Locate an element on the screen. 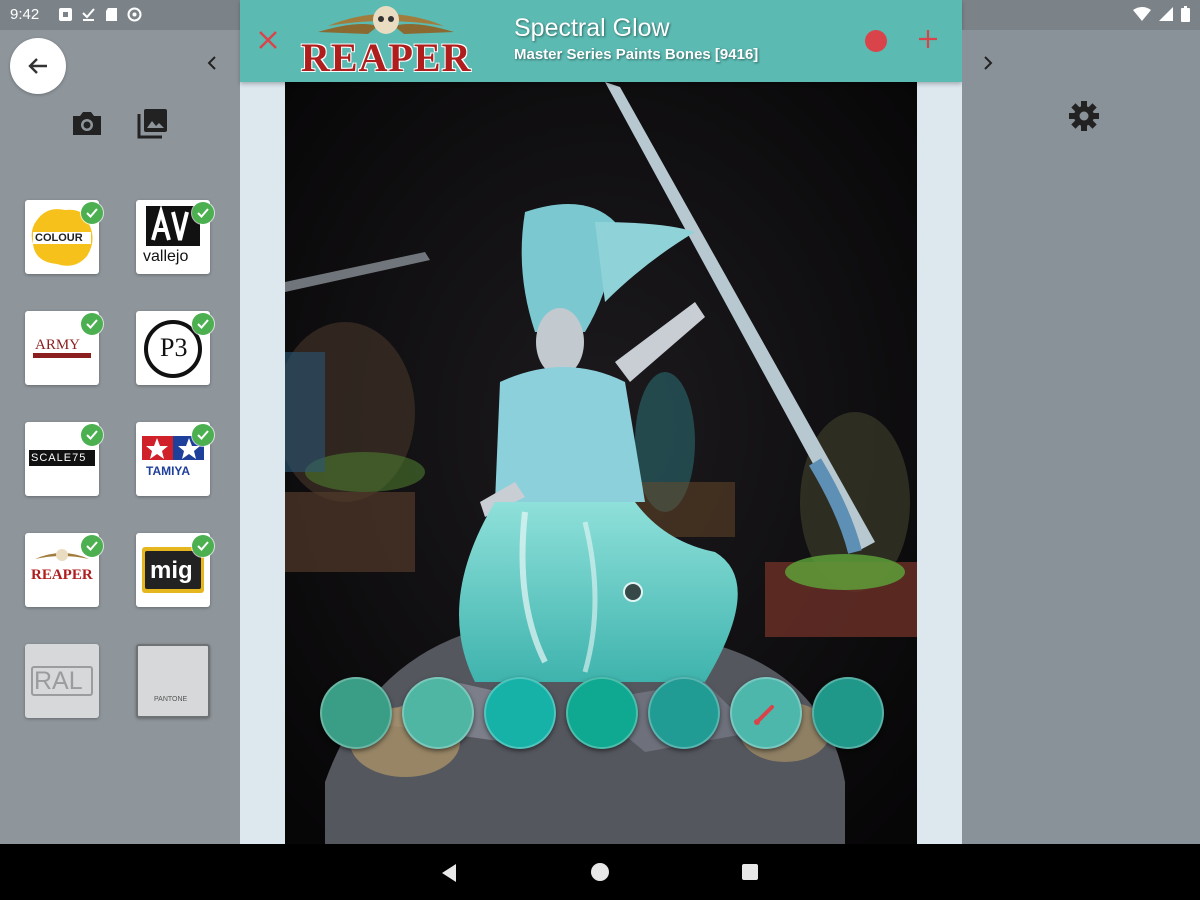 The image size is (1200, 900). system-icons is located at coordinates (1161, 14).